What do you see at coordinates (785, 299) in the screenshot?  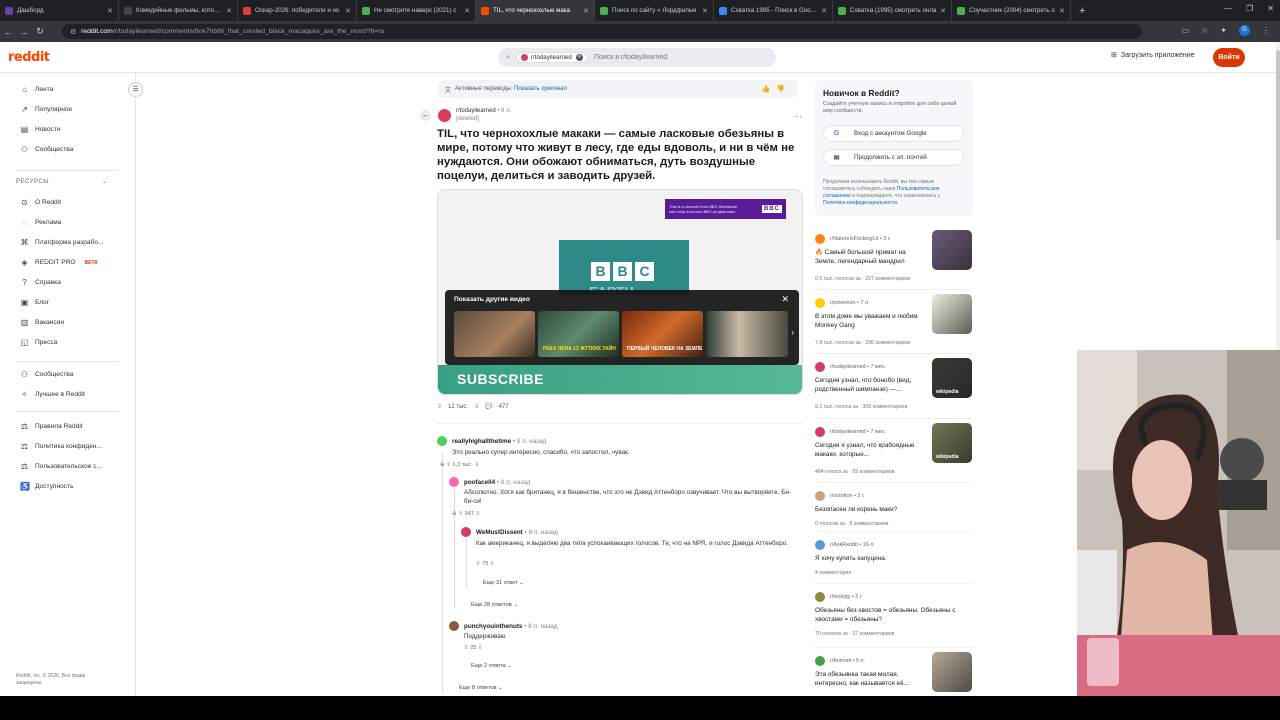 I see `close-overlay-icon: ✕` at bounding box center [785, 299].